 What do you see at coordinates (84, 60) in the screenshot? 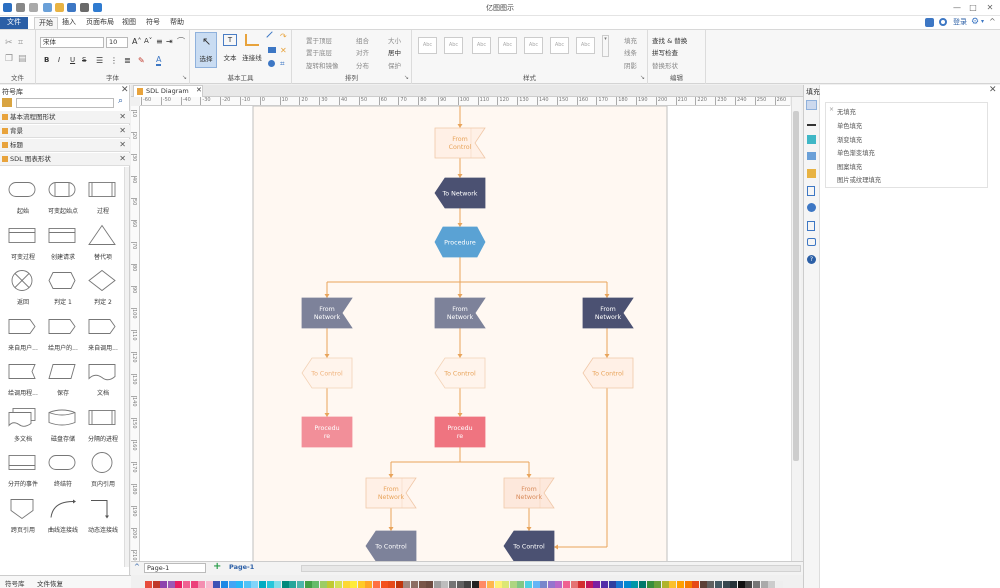
I see `strike-button: S` at bounding box center [84, 60].